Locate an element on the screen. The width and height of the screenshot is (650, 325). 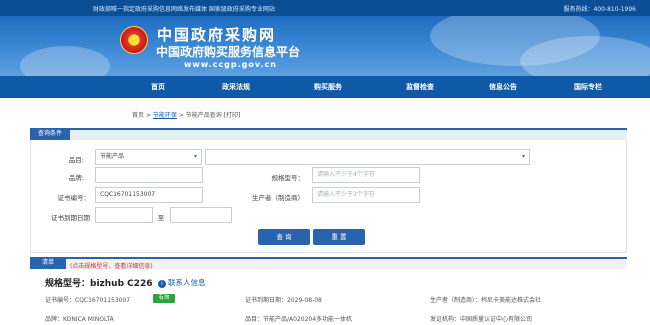
service-hotline: 服务热线：400-810-1996 is located at coordinates (599, 9).